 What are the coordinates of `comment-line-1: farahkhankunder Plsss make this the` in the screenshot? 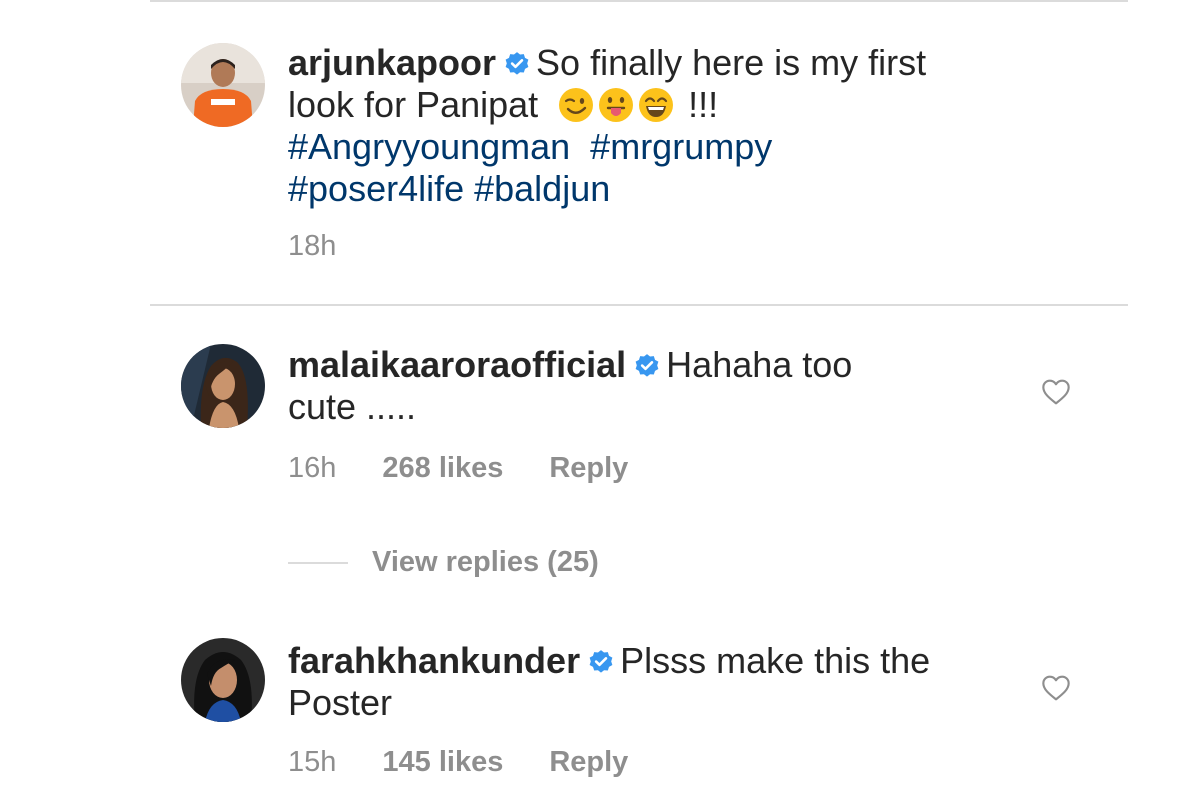 It's located at (648, 661).